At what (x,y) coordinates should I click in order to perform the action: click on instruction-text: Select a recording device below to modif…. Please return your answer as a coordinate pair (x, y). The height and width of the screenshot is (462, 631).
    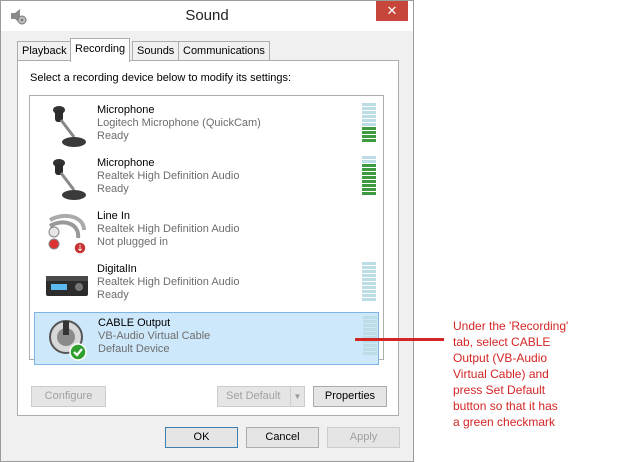
    Looking at the image, I should click on (161, 78).